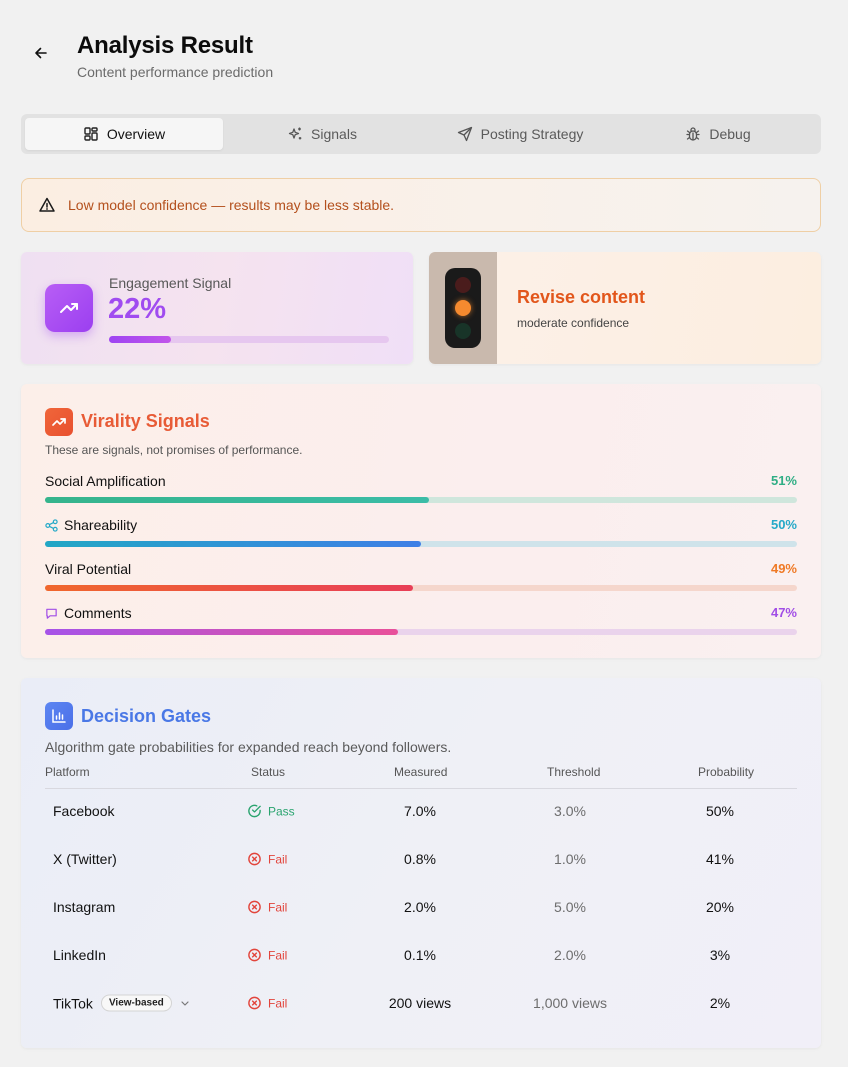 This screenshot has height=1067, width=848. I want to click on status-text: Pass, so click(281, 811).